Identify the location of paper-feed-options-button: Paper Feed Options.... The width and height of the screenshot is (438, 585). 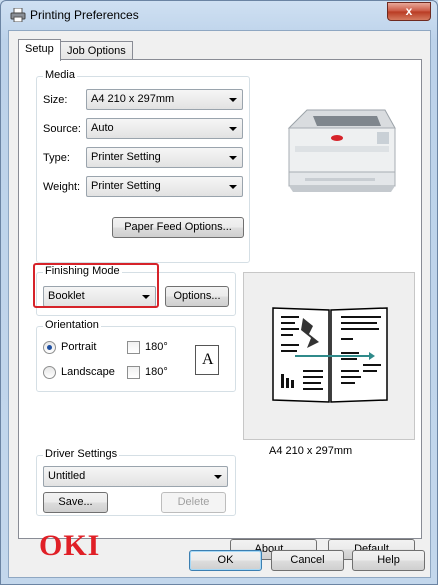
(178, 227).